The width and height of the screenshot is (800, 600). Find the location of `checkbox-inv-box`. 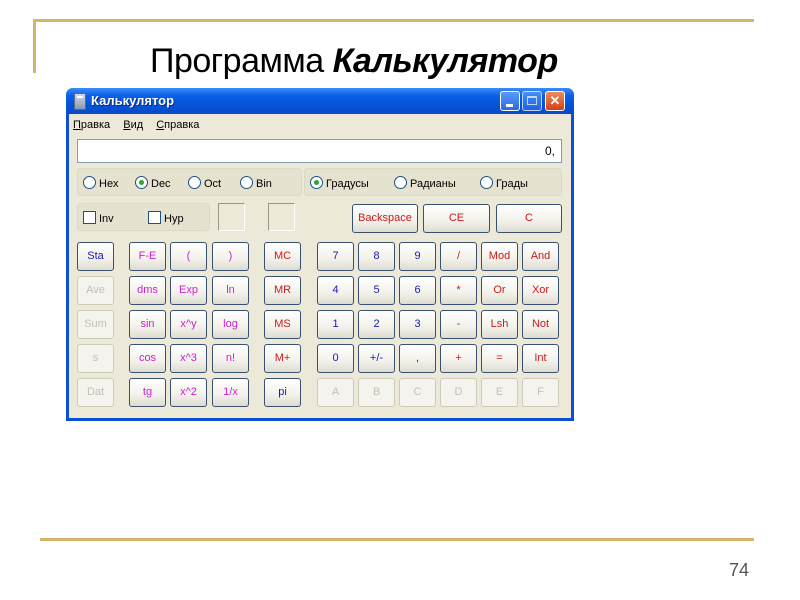

checkbox-inv-box is located at coordinates (89, 217).